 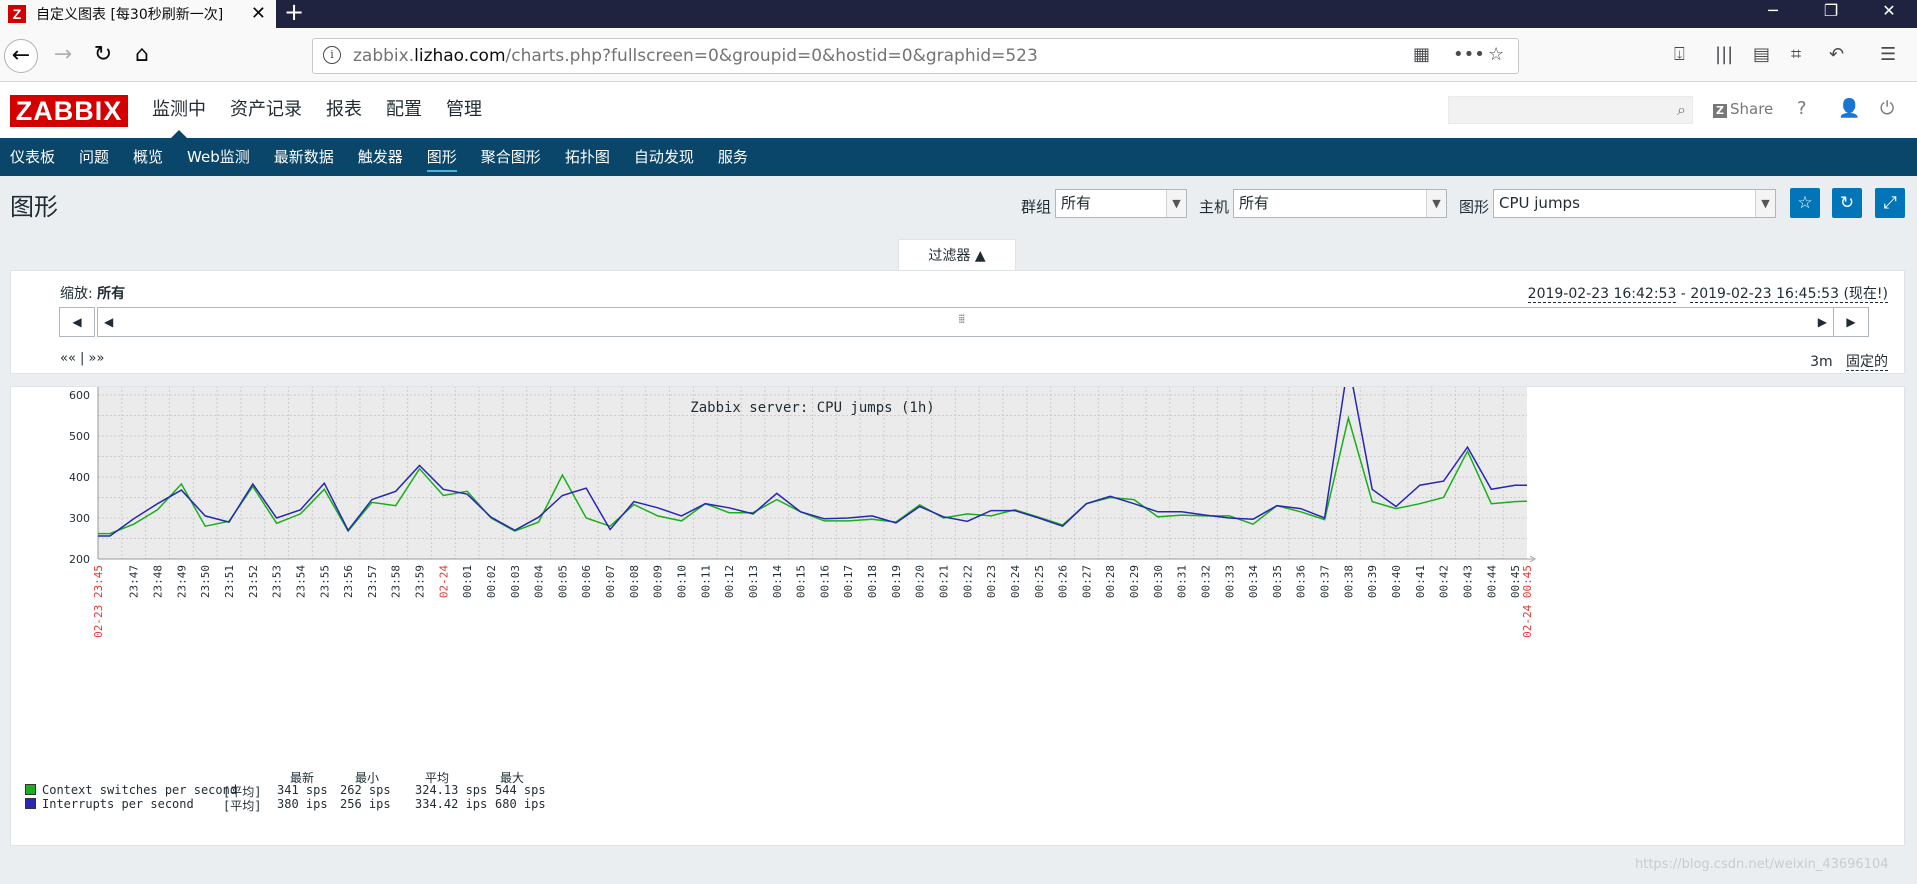 I want to click on hamburger-menu-icon: ☰, so click(x=1888, y=54).